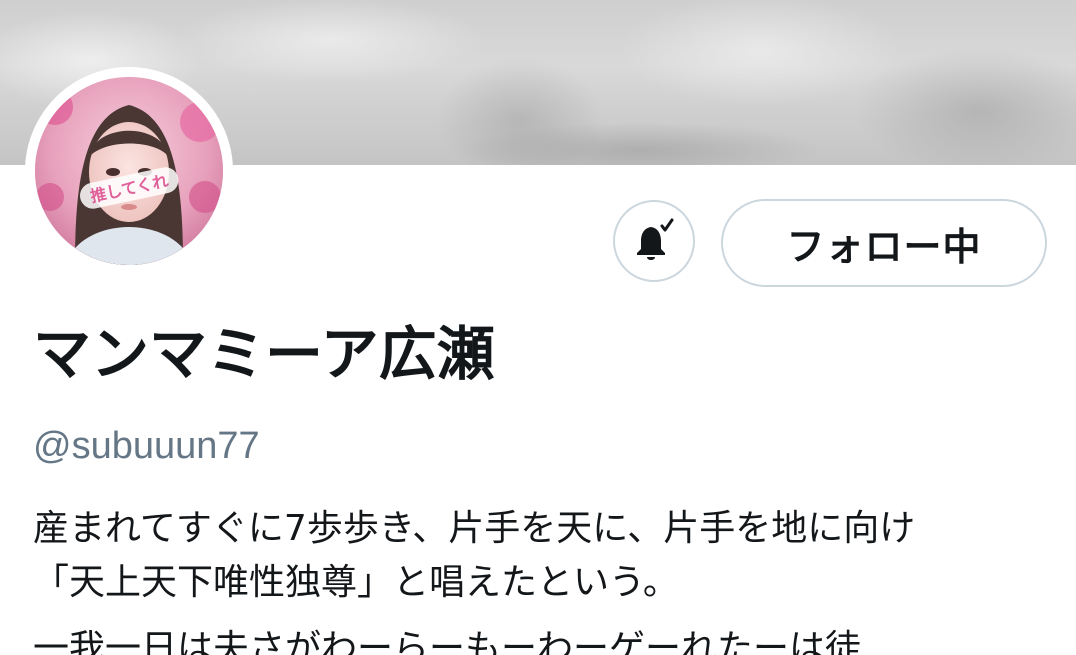 Image resolution: width=1076 pixels, height=655 pixels. What do you see at coordinates (264, 354) in the screenshot?
I see `display-name: マンマミーア広瀬` at bounding box center [264, 354].